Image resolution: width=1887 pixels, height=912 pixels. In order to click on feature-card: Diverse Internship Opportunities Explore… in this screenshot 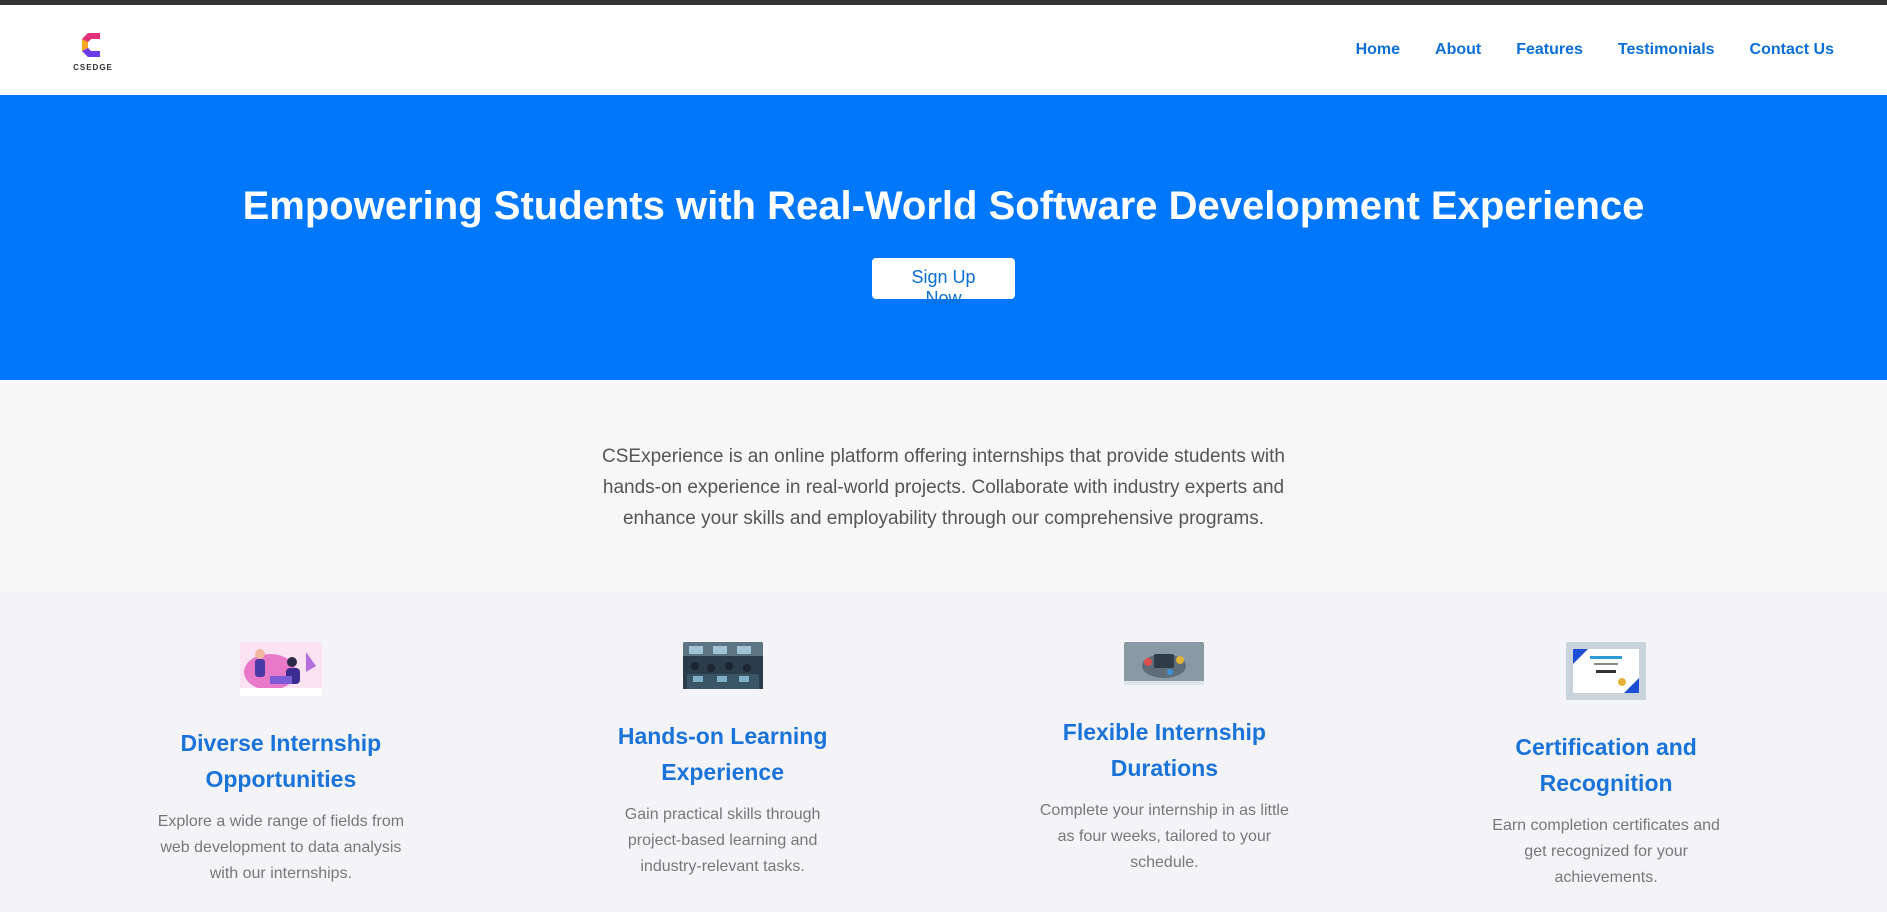, I will do `click(281, 752)`.